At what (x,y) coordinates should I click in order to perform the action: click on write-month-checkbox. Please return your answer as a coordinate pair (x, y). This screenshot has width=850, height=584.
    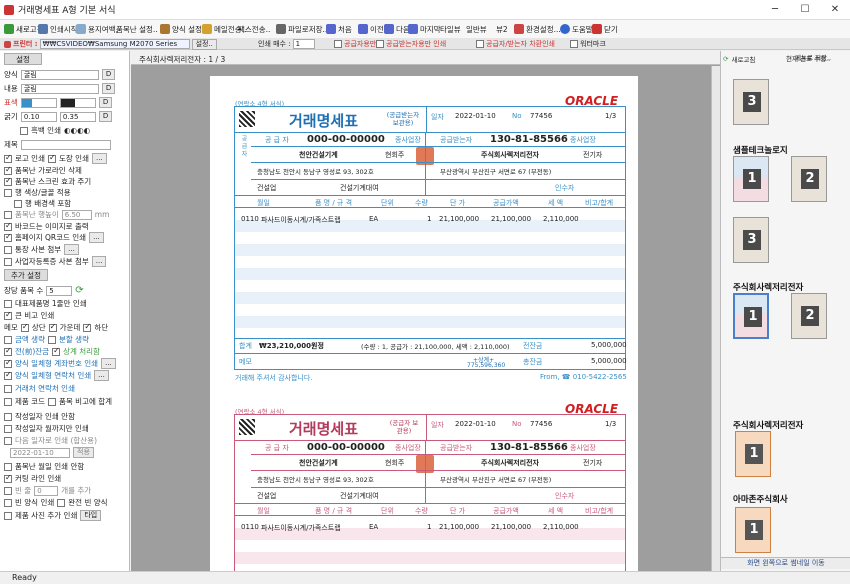
    Looking at the image, I should click on (8, 428).